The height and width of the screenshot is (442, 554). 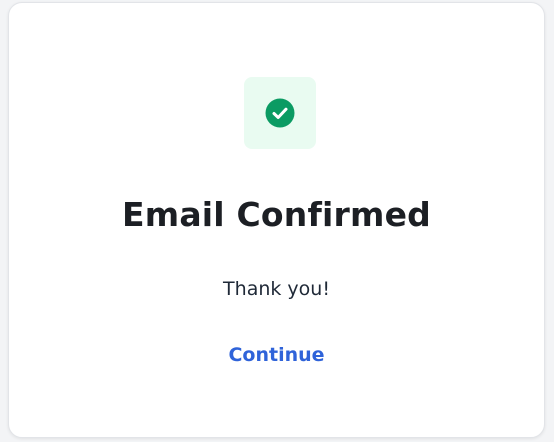 I want to click on continue-link: Continue, so click(x=276, y=355).